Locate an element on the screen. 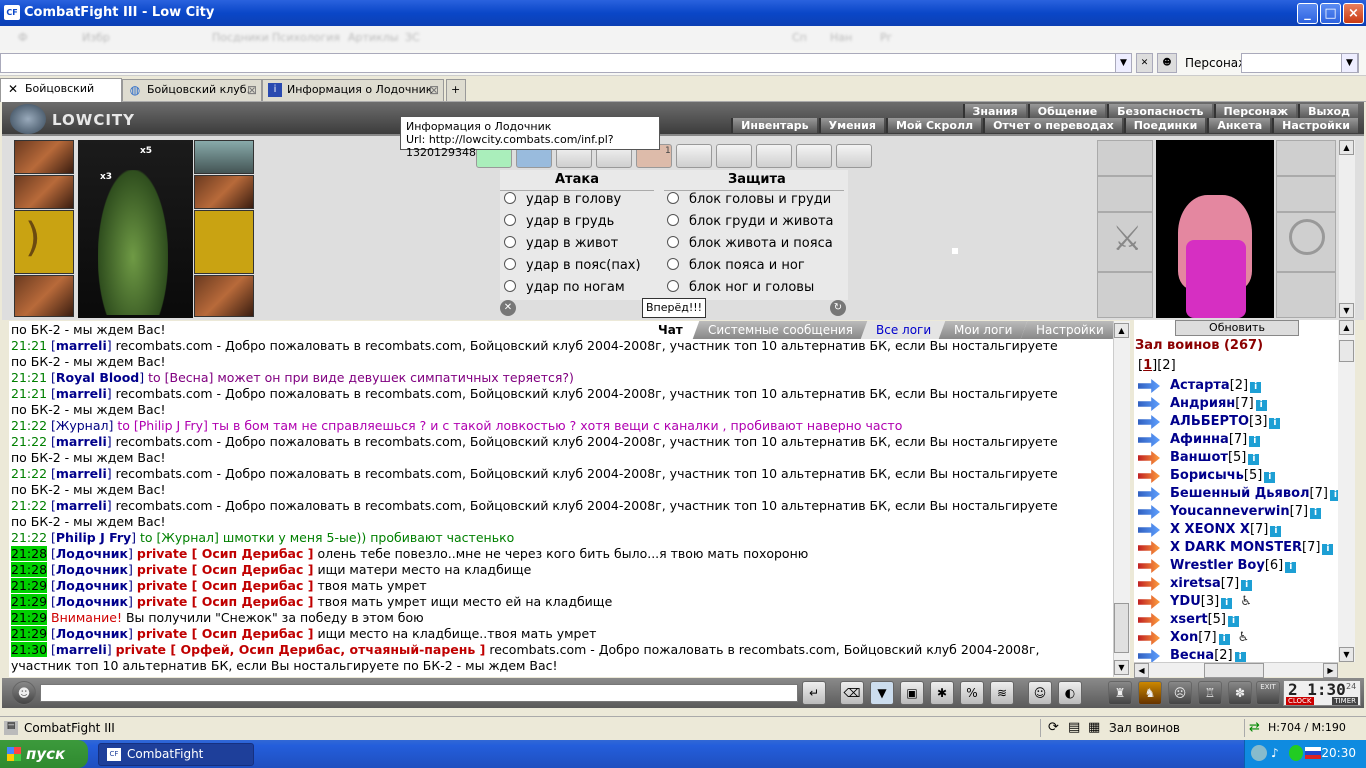 This screenshot has height=768, width=1366. face-icon: ☹ is located at coordinates (1180, 693).